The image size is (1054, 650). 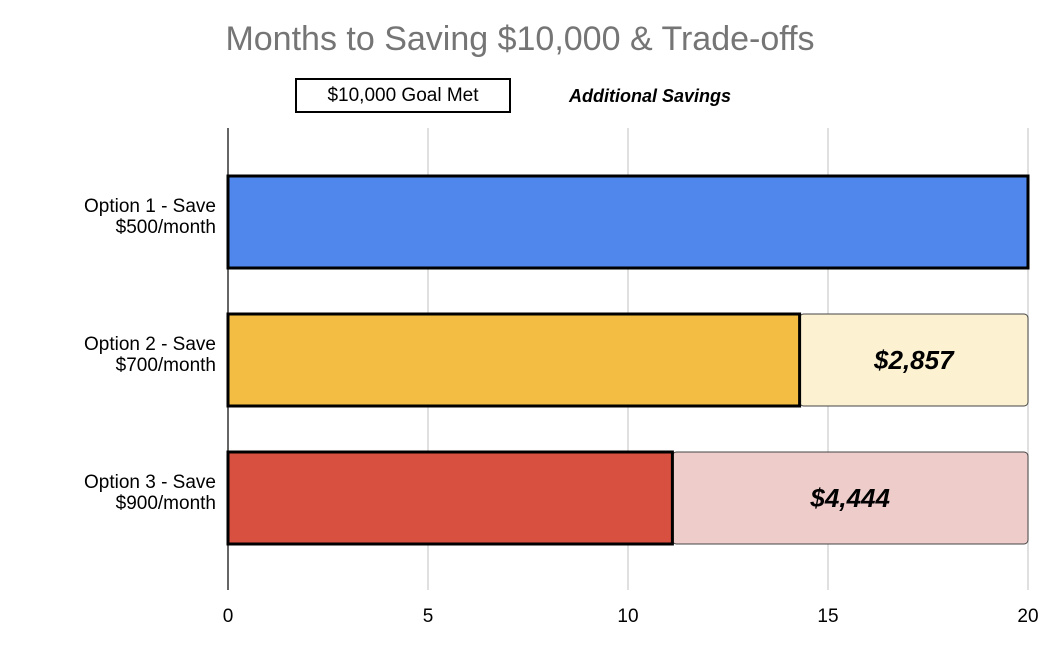 What do you see at coordinates (150, 482) in the screenshot?
I see `category-label: Option 3 - Save` at bounding box center [150, 482].